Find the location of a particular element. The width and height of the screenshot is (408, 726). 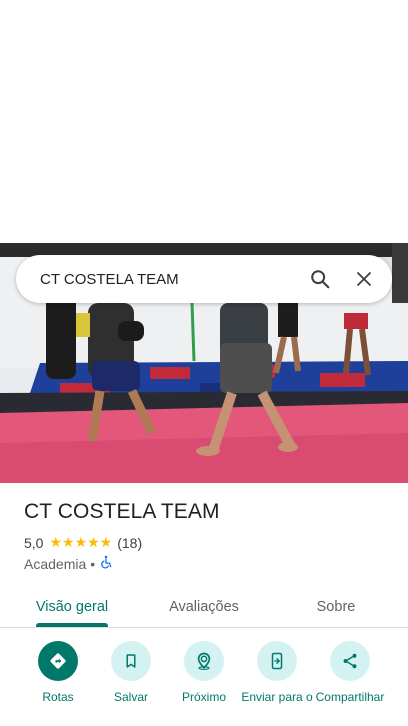

tab-bar: Visão geral Avaliações Sobre is located at coordinates (204, 606).